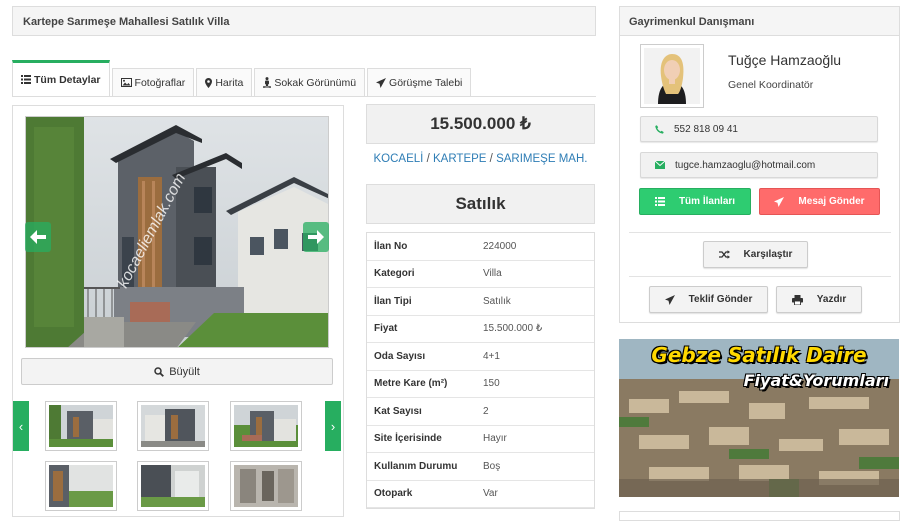 Image resolution: width=912 pixels, height=521 pixels. What do you see at coordinates (724, 254) in the screenshot?
I see `shuffle-icon` at bounding box center [724, 254].